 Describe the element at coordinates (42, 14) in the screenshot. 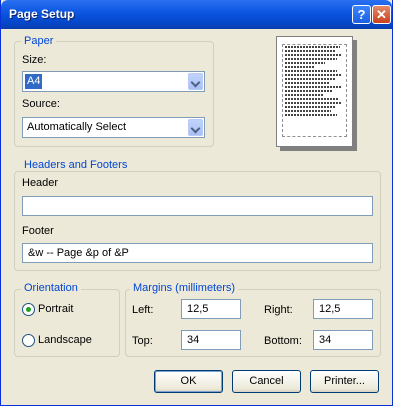

I see `window-title: Page Setup` at that location.